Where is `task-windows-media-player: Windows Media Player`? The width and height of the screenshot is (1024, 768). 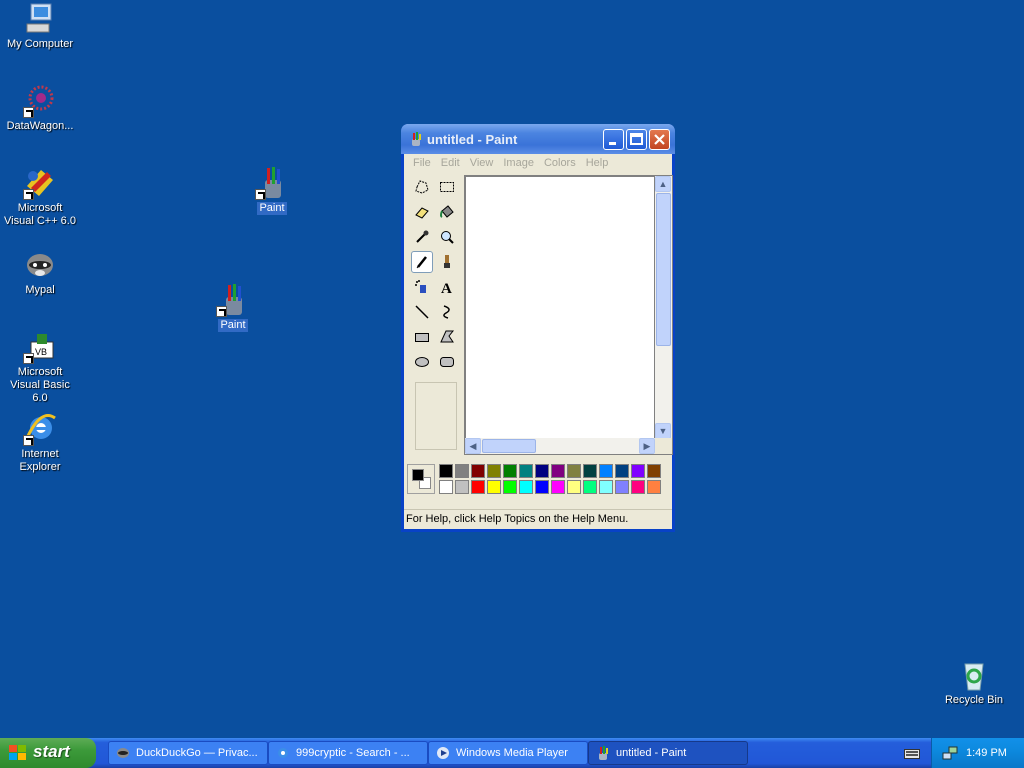
task-windows-media-player: Windows Media Player is located at coordinates (508, 753).